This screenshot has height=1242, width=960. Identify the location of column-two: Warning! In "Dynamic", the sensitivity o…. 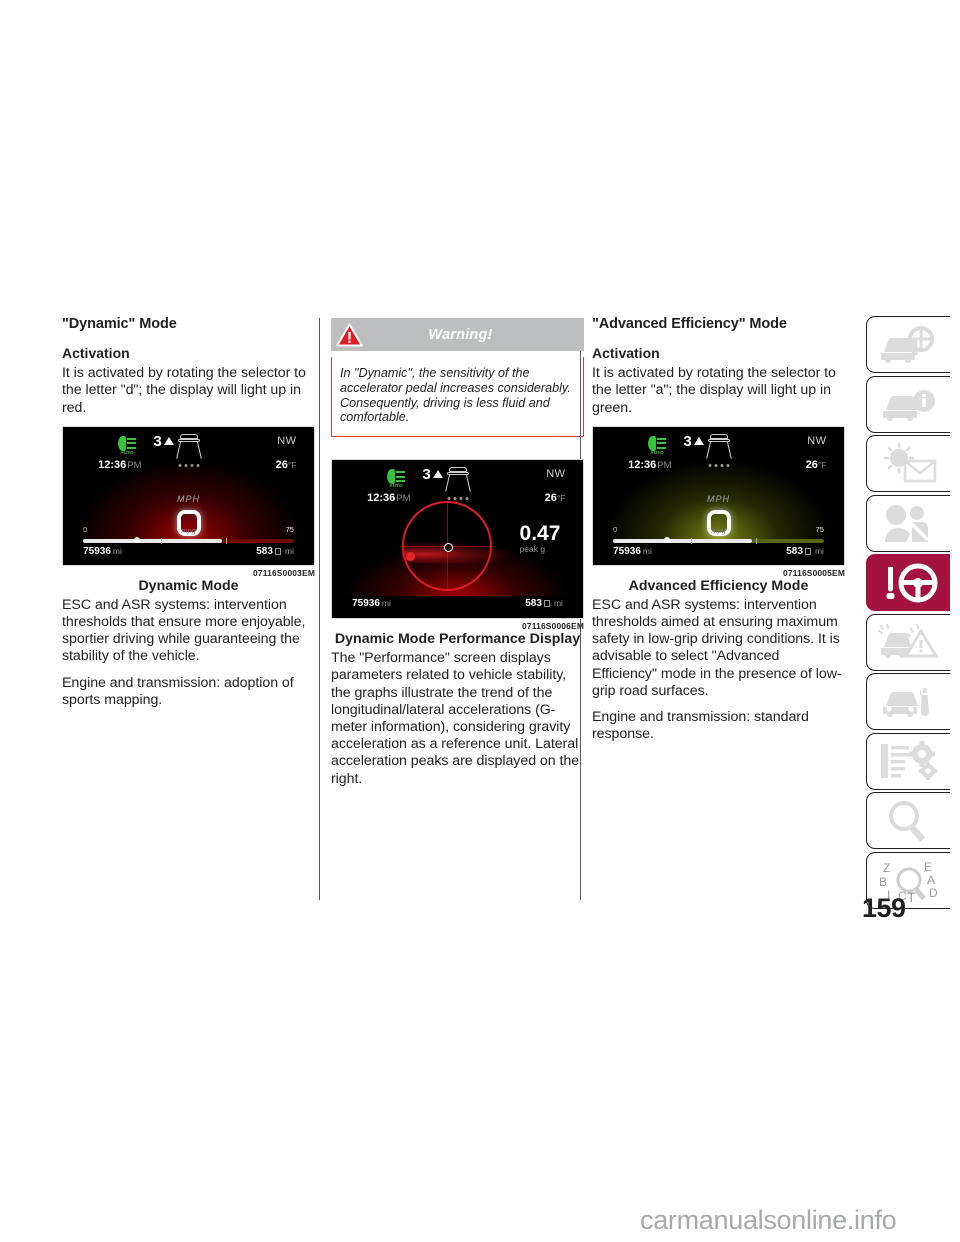
(457, 552).